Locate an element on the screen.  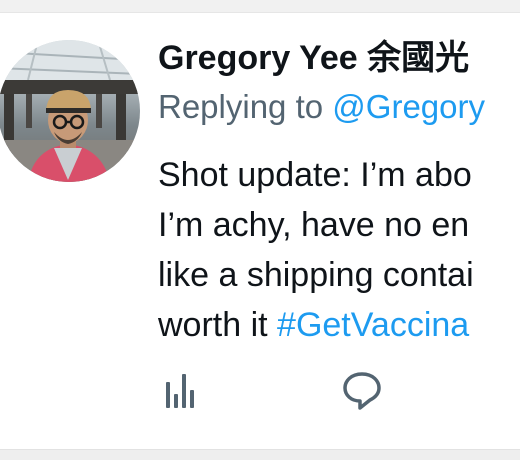
avatar is located at coordinates (70, 111).